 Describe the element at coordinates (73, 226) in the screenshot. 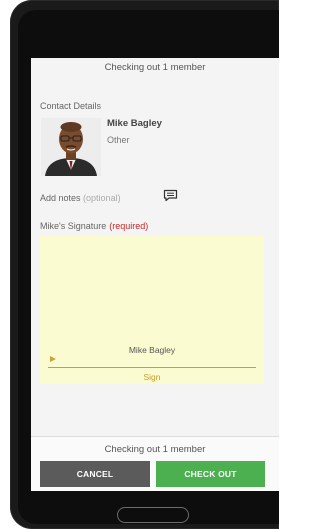

I see `signature-label-text: Mike's Signature` at that location.